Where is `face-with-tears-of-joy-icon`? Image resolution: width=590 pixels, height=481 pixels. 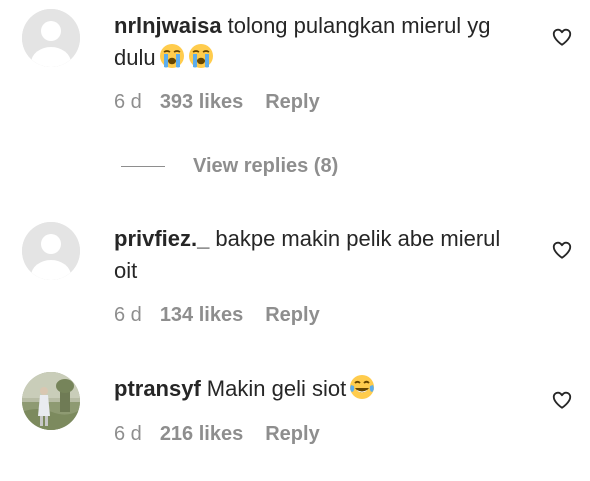
face-with-tears-of-joy-icon is located at coordinates (362, 391).